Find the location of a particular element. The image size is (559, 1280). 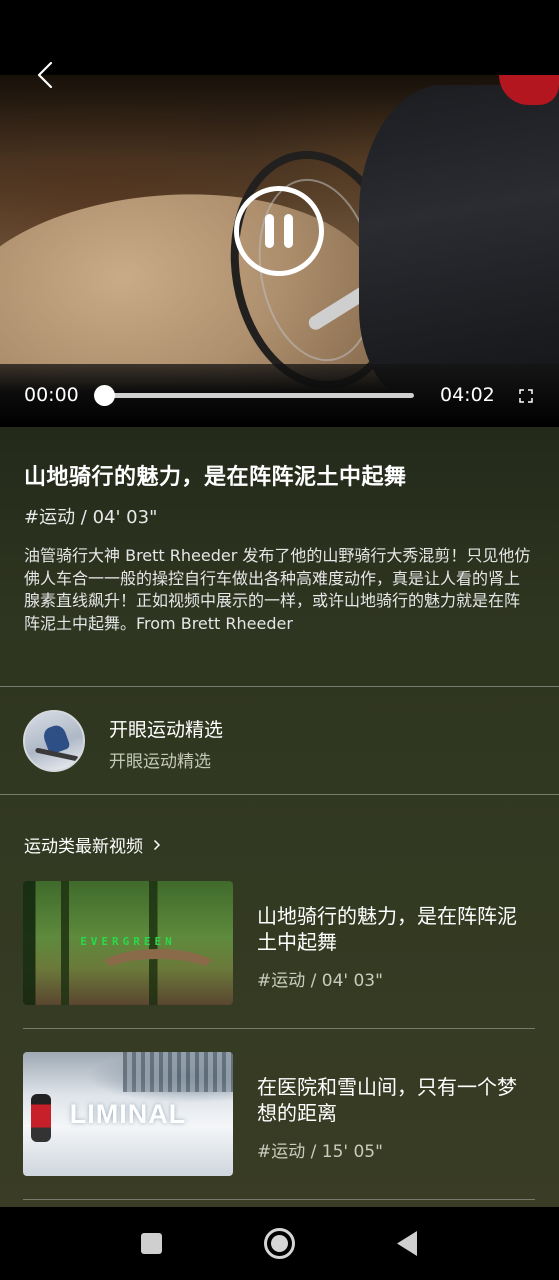

video-thumbnail: LIMINAL is located at coordinates (128, 1114).